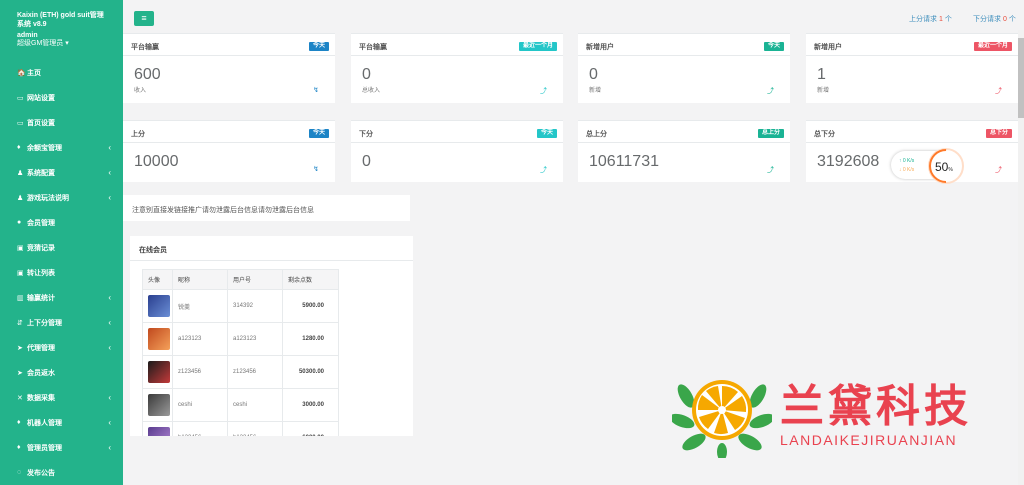 The image size is (1024, 485). What do you see at coordinates (240, 405) in the screenshot?
I see `table-row: ceshi ceshi 3000.00` at bounding box center [240, 405].